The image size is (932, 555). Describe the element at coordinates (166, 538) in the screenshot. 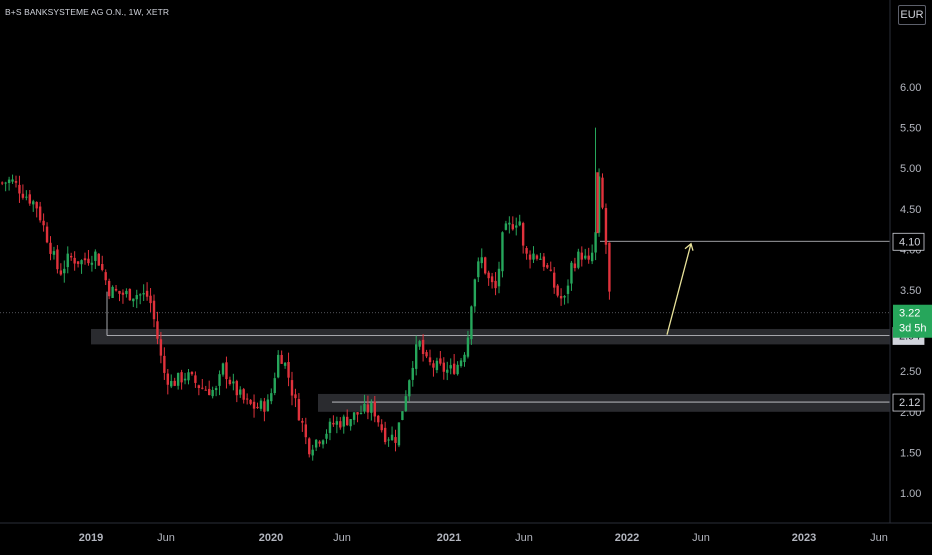

I see `time-tick-label: Jun` at that location.